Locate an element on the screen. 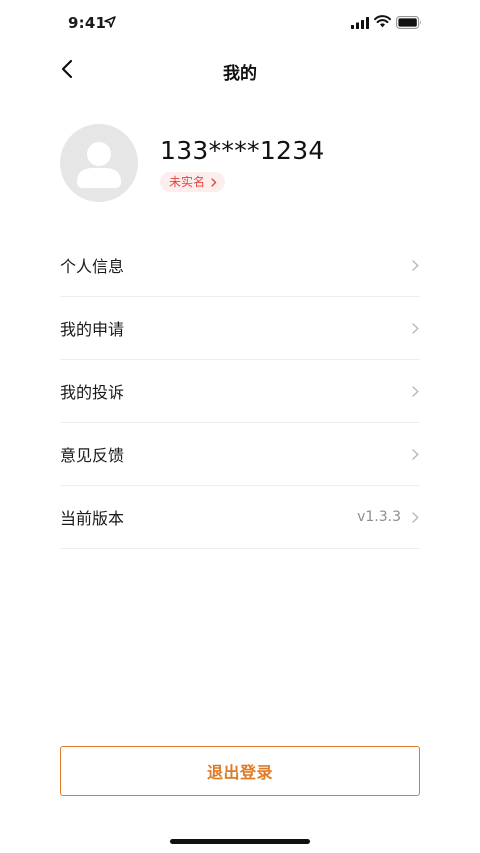 The width and height of the screenshot is (480, 853). menu-item-label: 我的投诉 is located at coordinates (92, 392).